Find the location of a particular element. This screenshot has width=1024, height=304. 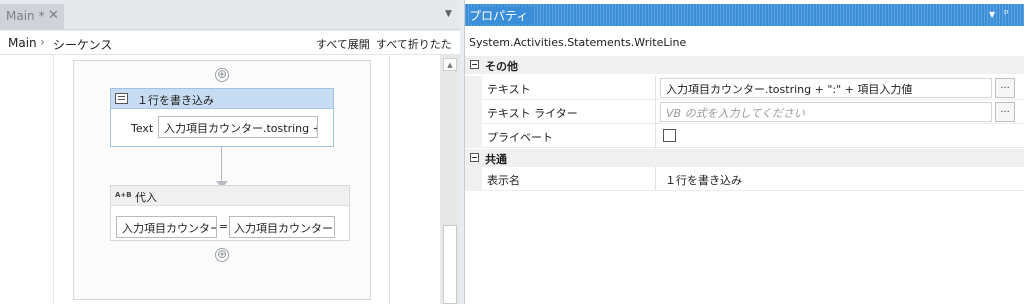

property-name: テキスト ライター is located at coordinates (532, 113).